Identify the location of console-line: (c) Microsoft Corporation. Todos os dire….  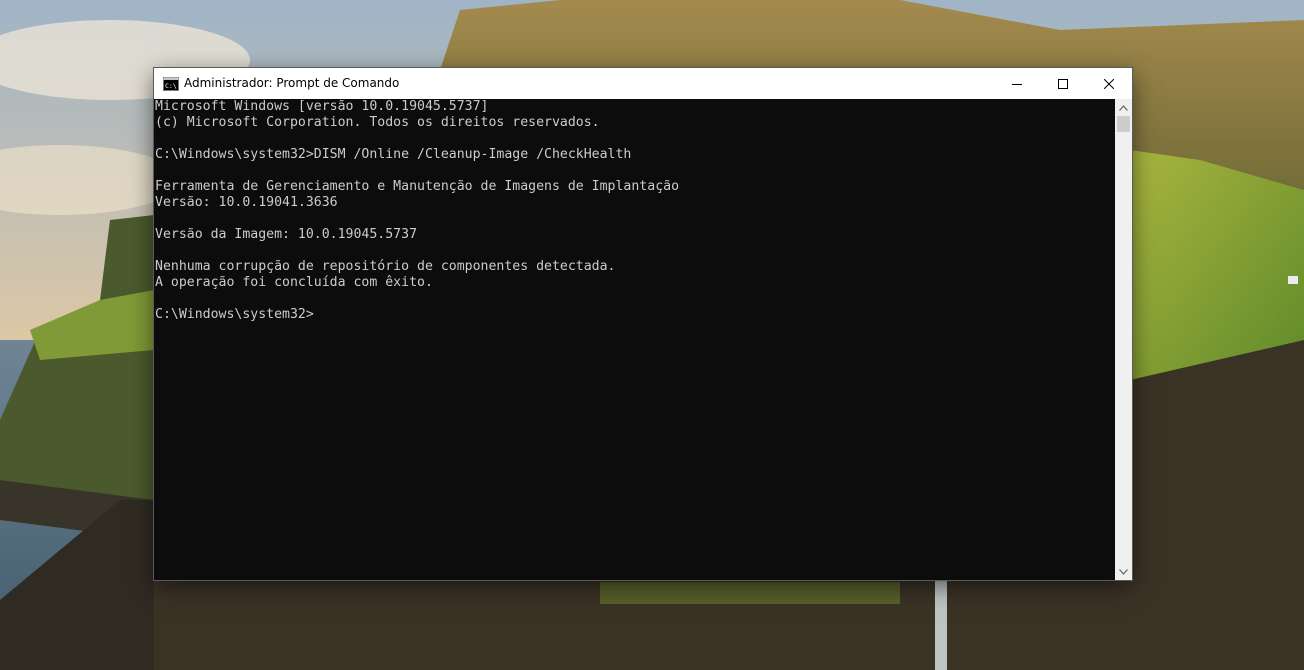
(377, 122).